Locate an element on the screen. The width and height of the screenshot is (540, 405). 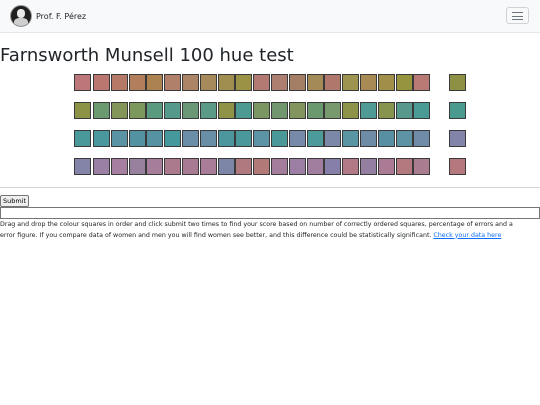
result-field is located at coordinates (270, 213).